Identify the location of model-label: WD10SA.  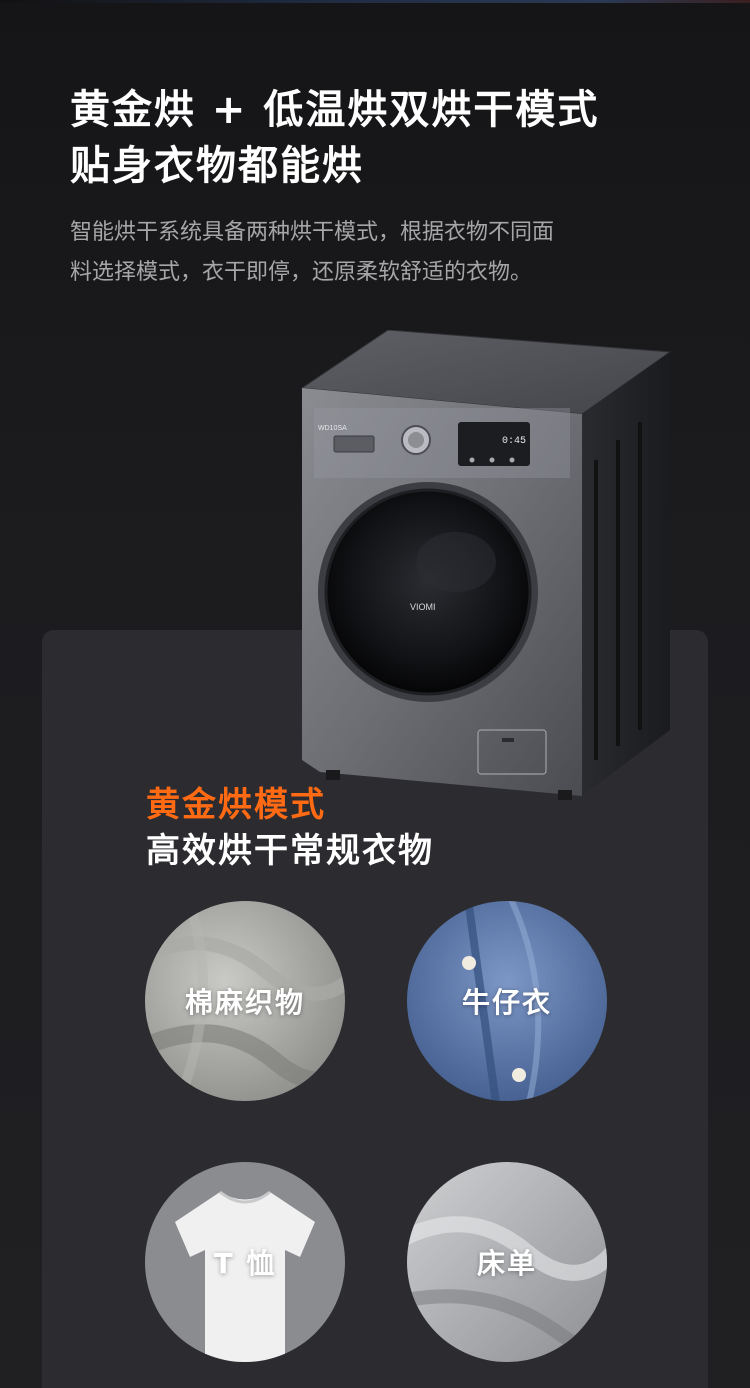
(332, 428).